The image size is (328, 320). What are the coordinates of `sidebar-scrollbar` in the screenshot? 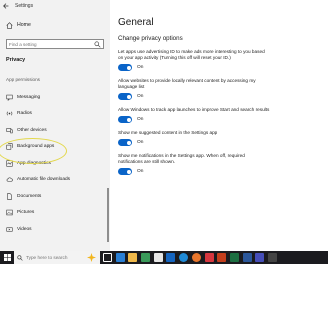 It's located at (108, 215).